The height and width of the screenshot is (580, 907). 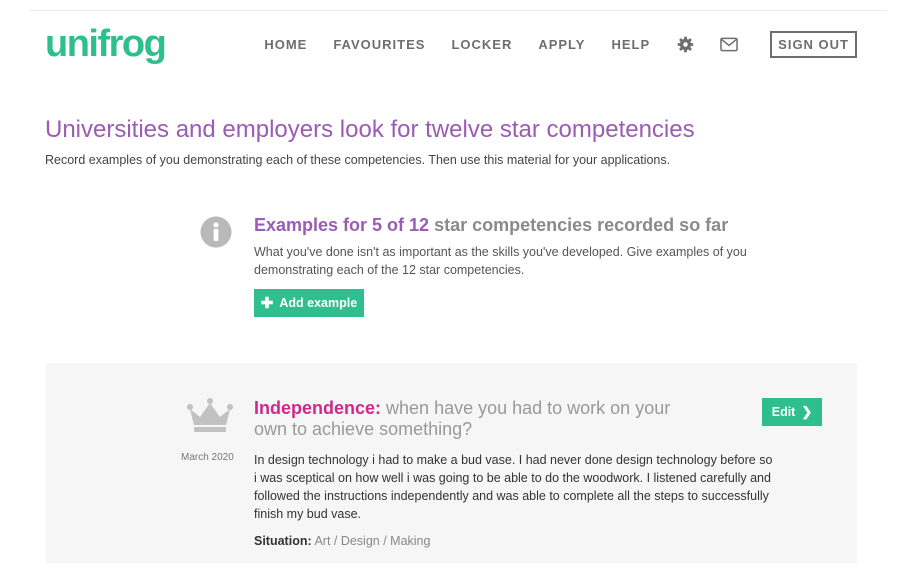 I want to click on situation-line: Situation: Art / Design / Making, so click(x=342, y=541).